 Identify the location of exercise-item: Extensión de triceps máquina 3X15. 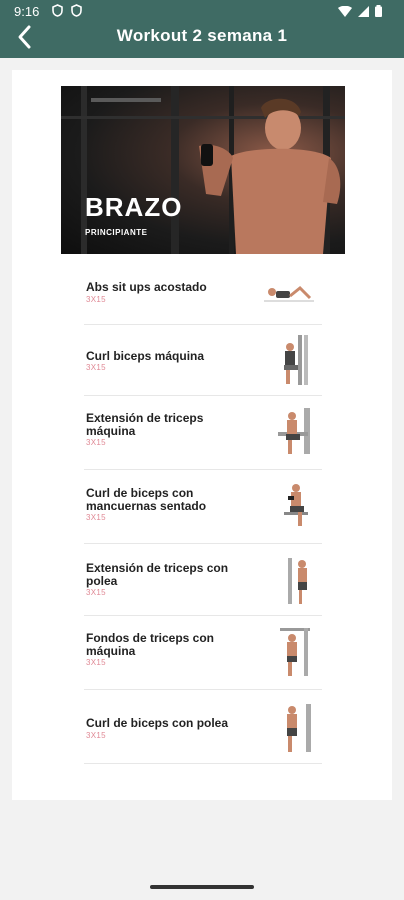
(203, 433).